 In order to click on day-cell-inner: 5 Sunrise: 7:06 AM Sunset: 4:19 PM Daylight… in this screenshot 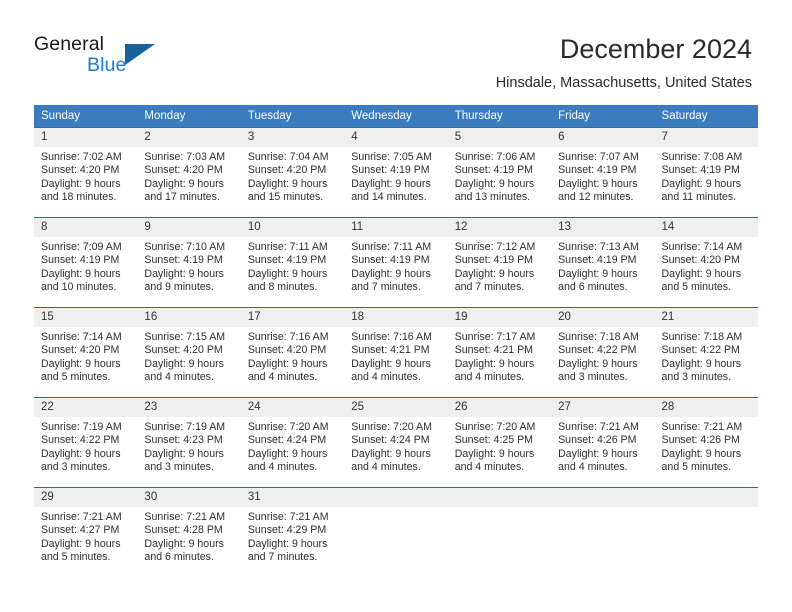, I will do `click(499, 172)`.